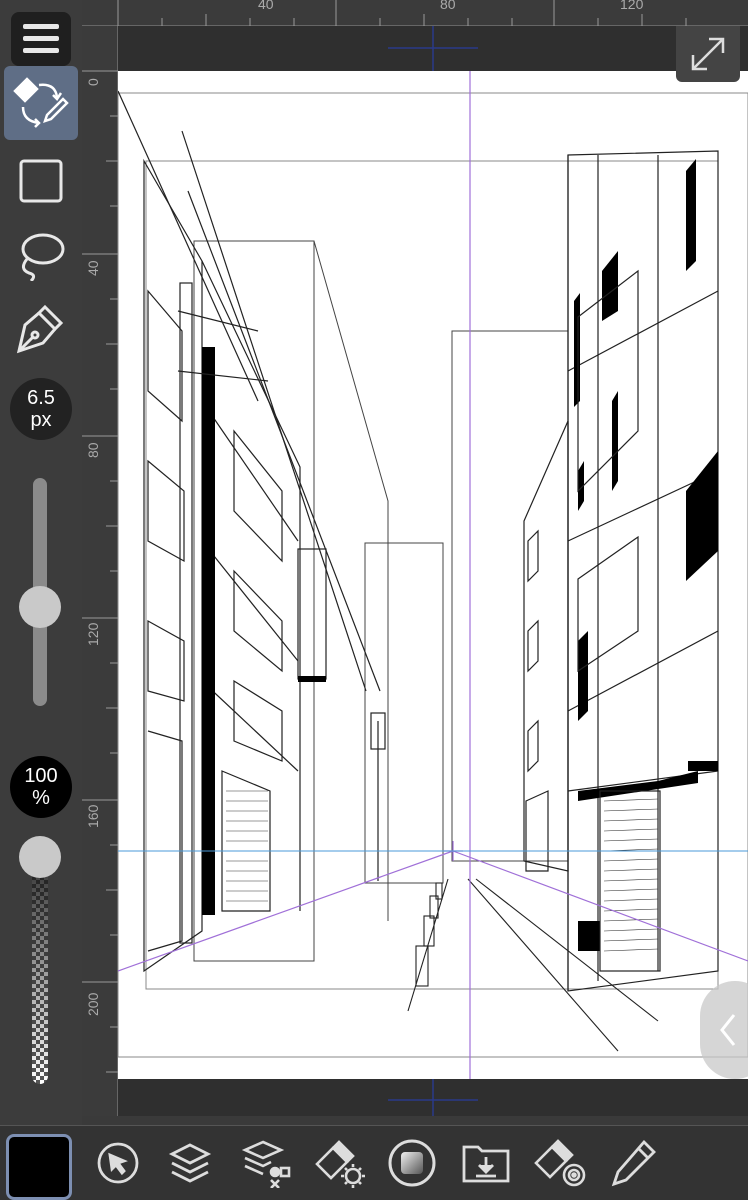  I want to click on import-button, so click(486, 1163).